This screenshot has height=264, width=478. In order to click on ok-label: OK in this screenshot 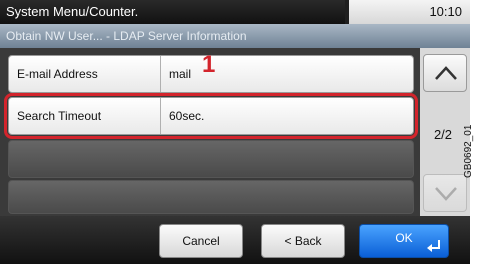, I will do `click(404, 238)`.